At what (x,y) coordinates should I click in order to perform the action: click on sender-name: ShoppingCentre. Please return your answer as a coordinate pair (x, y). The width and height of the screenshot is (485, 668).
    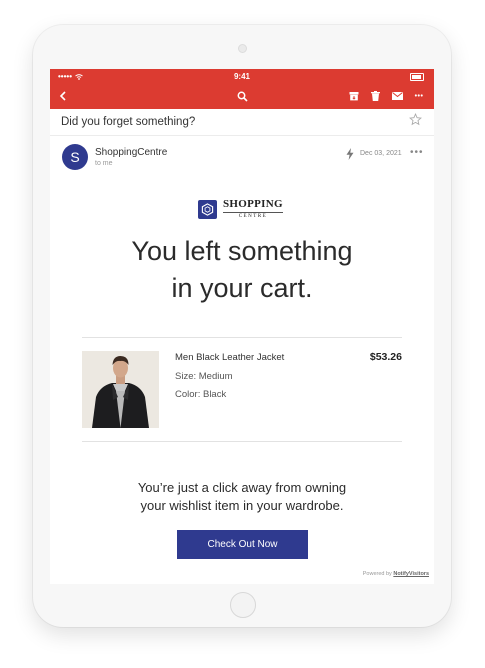
    Looking at the image, I should click on (131, 152).